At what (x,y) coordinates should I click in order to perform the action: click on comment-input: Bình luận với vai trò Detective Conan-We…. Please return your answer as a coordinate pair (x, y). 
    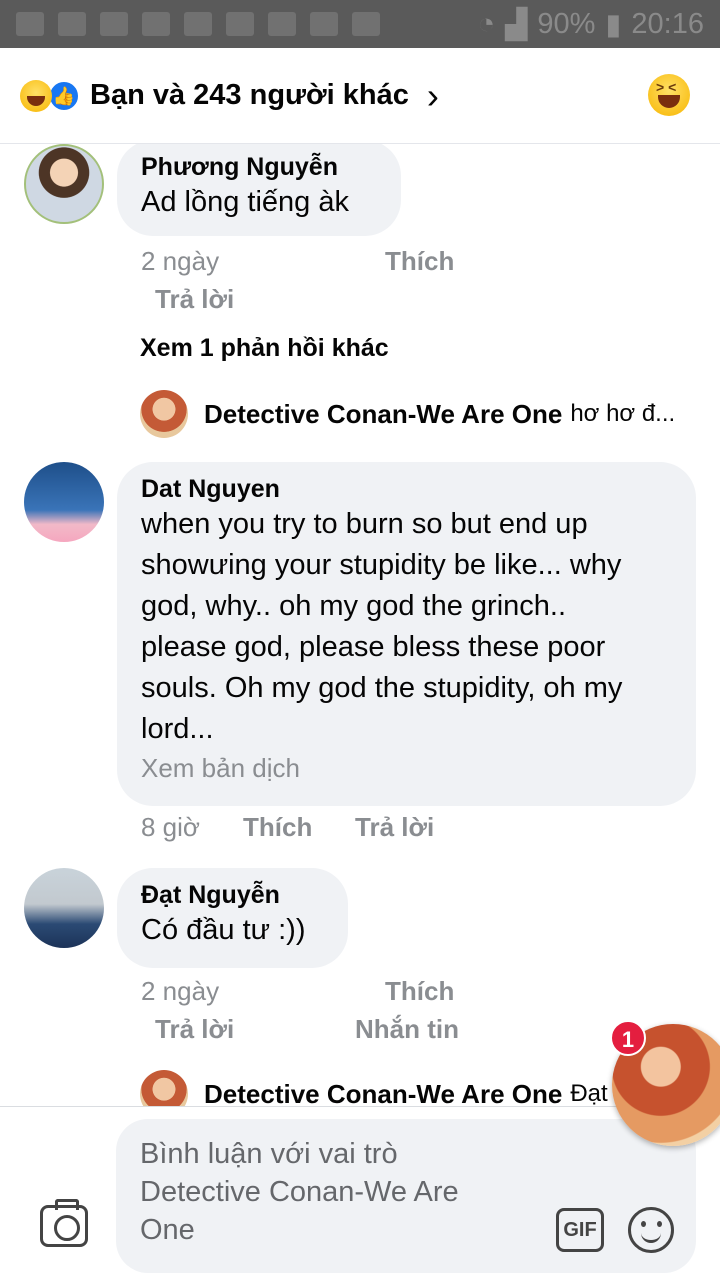
    Looking at the image, I should click on (406, 1196).